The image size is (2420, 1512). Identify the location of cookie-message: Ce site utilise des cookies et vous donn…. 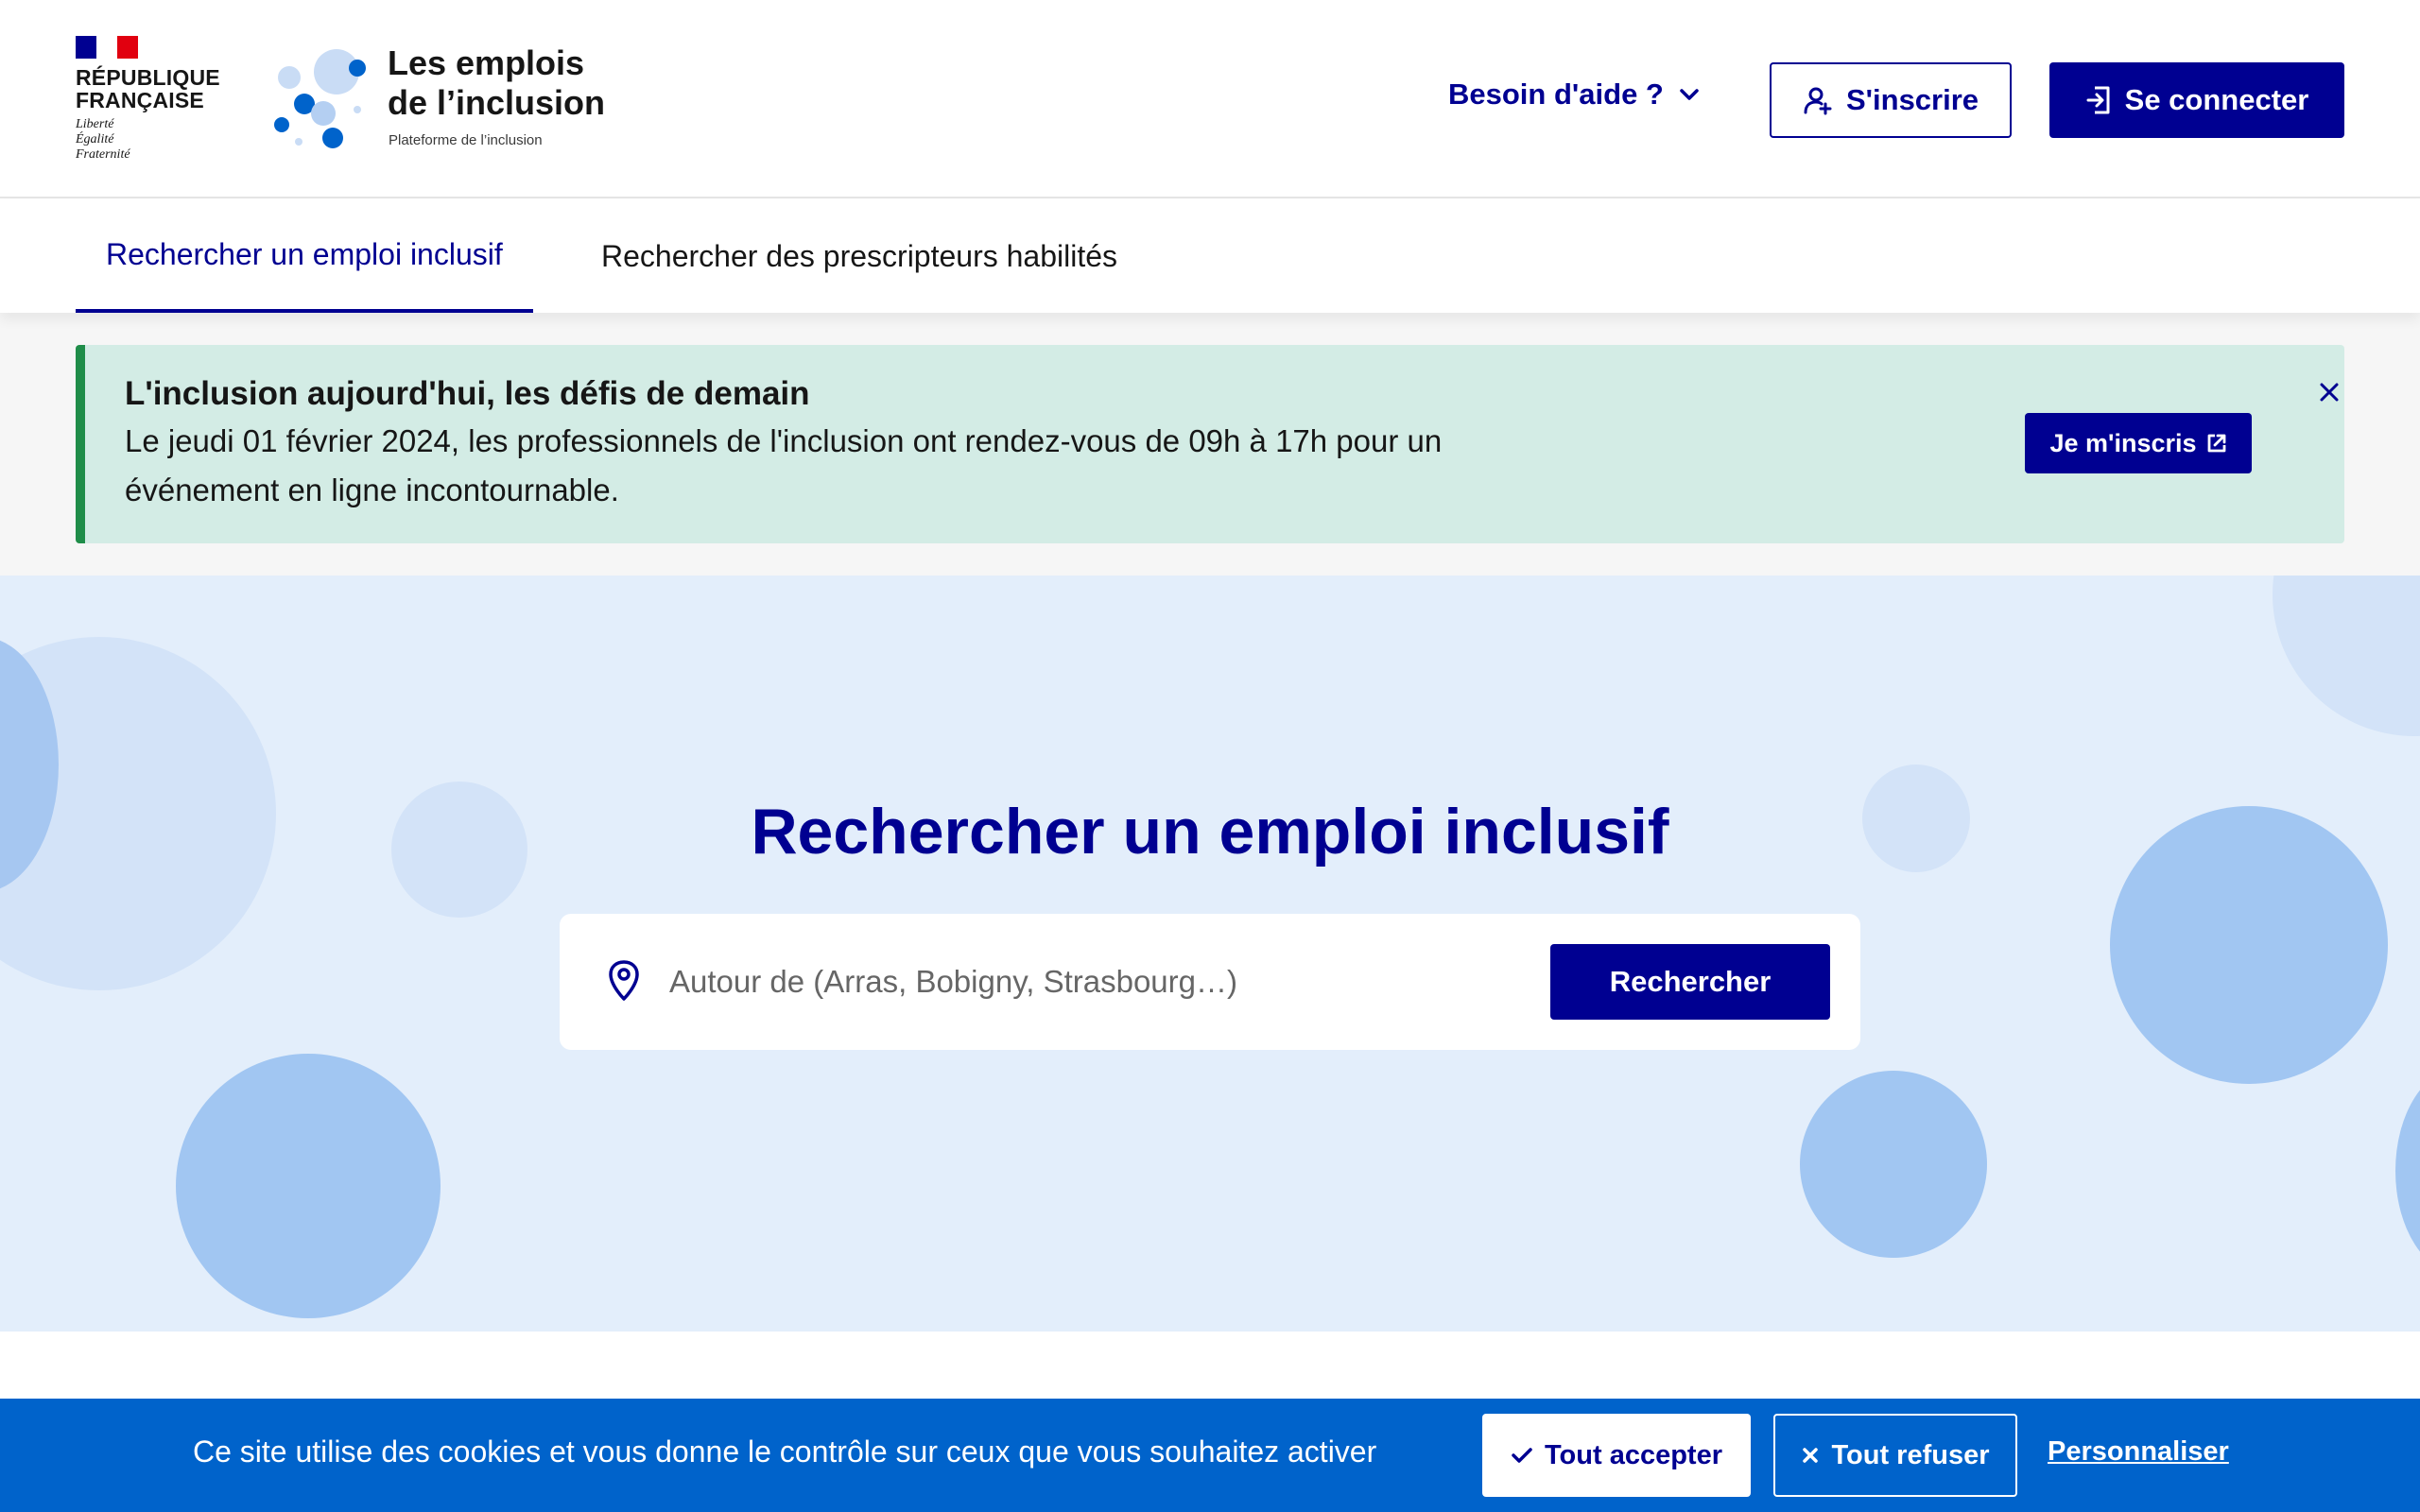
(785, 1452).